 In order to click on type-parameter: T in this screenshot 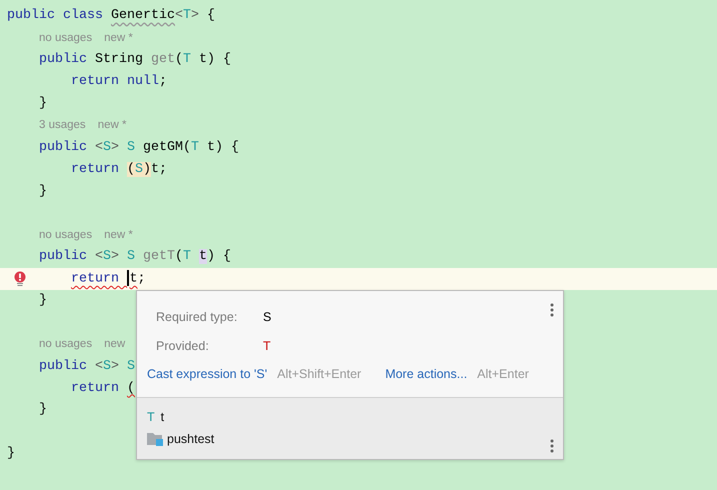, I will do `click(151, 417)`.